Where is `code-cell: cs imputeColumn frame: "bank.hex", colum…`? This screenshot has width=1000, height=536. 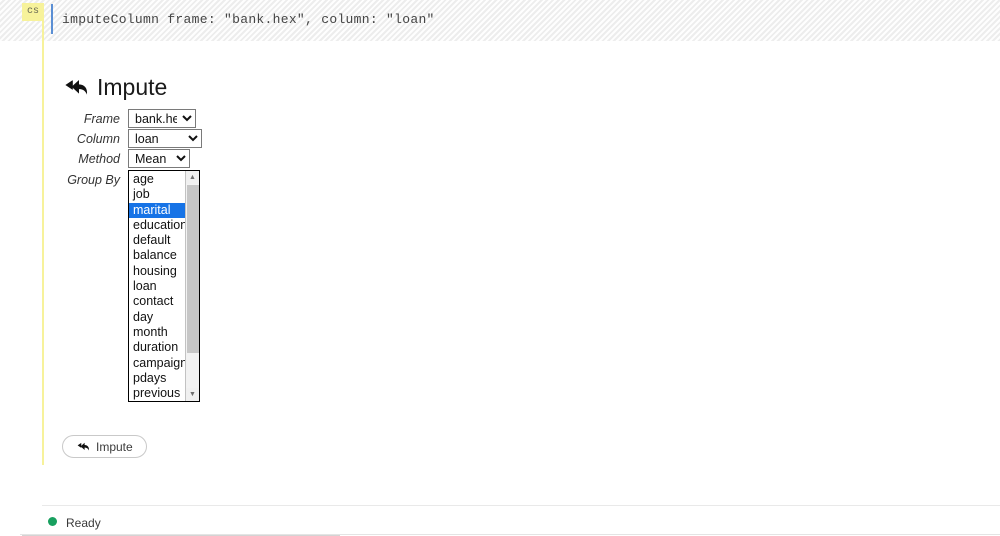 code-cell: cs imputeColumn frame: "bank.hex", colum… is located at coordinates (500, 20).